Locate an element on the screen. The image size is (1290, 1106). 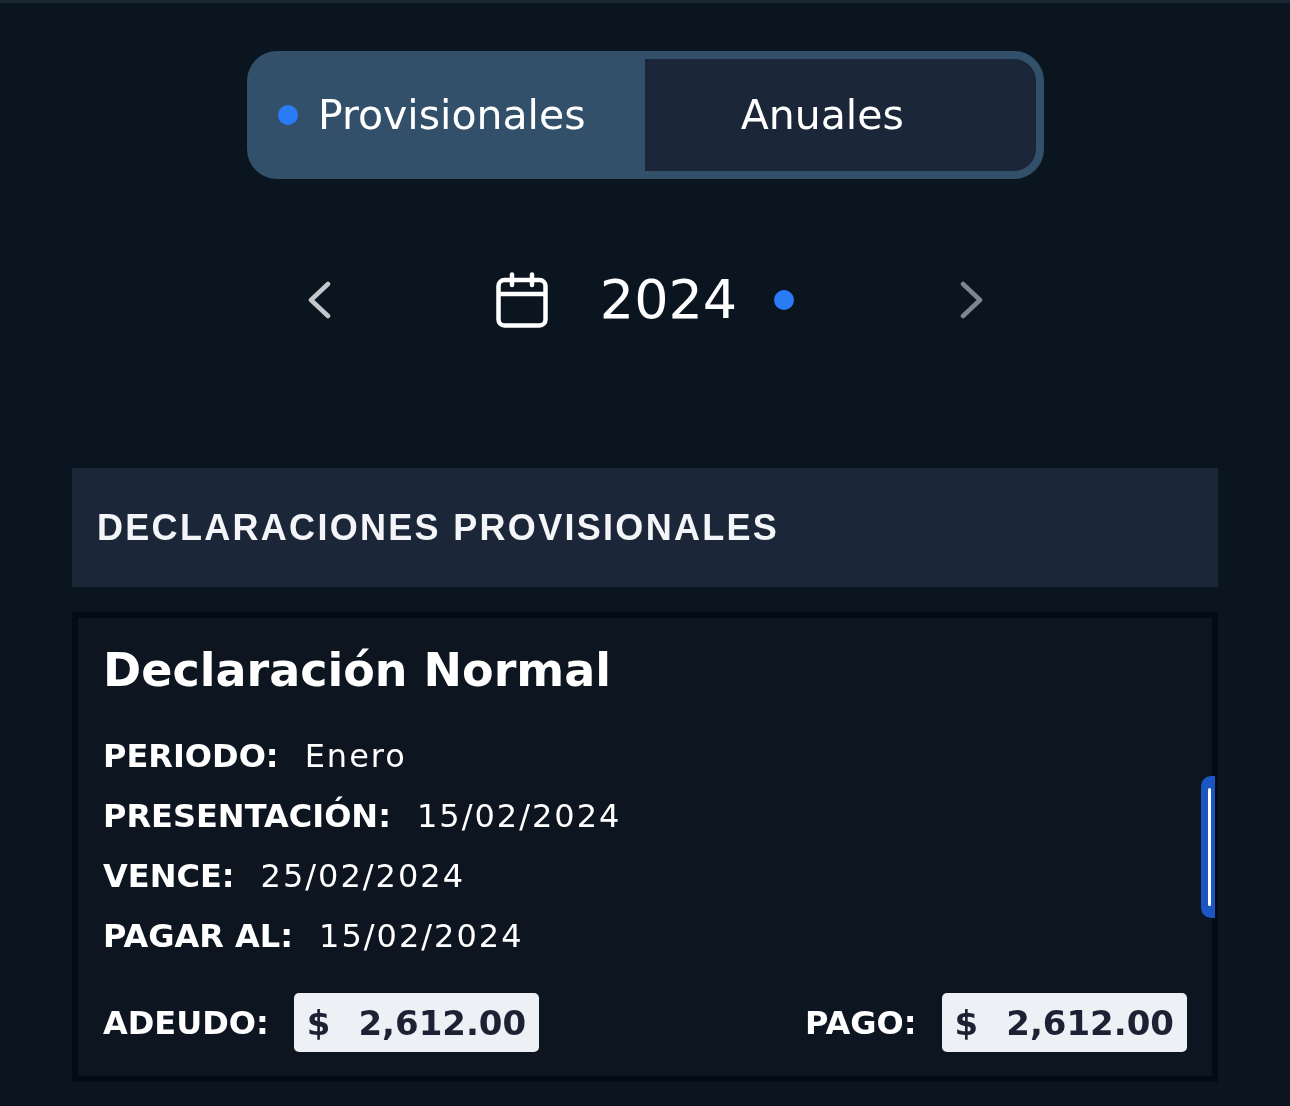
field-value: 25/02/2024 is located at coordinates (362, 876).